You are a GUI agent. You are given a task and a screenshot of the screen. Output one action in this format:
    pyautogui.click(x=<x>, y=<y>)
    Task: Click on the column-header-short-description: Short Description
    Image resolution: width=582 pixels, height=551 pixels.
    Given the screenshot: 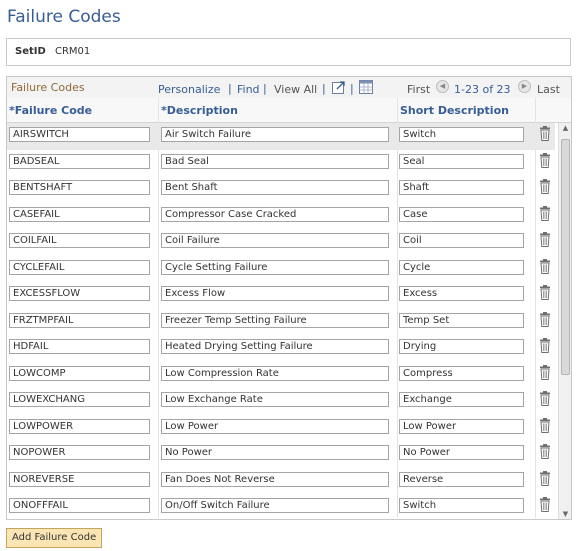 What is the action you would take?
    pyautogui.click(x=454, y=110)
    